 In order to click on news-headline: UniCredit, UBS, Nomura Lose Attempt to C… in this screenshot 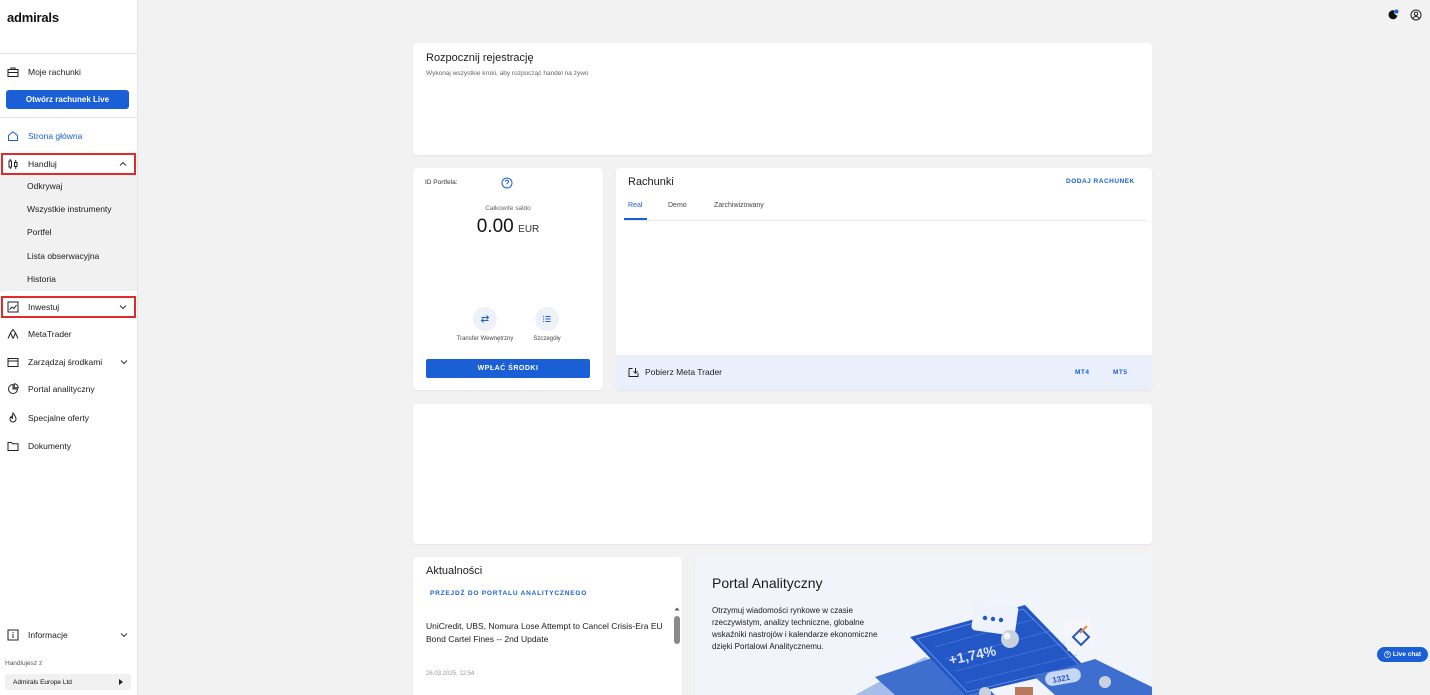, I will do `click(546, 633)`.